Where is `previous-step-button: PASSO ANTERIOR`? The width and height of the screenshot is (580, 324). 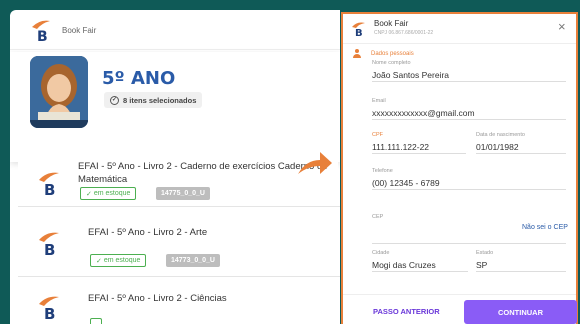 previous-step-button: PASSO ANTERIOR is located at coordinates (406, 311).